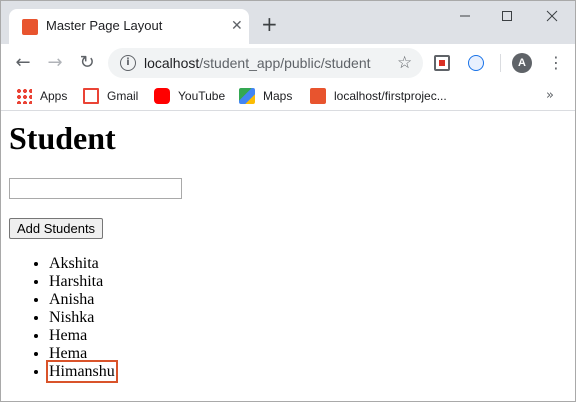  What do you see at coordinates (56, 228) in the screenshot?
I see `add-students-button: Add Students` at bounding box center [56, 228].